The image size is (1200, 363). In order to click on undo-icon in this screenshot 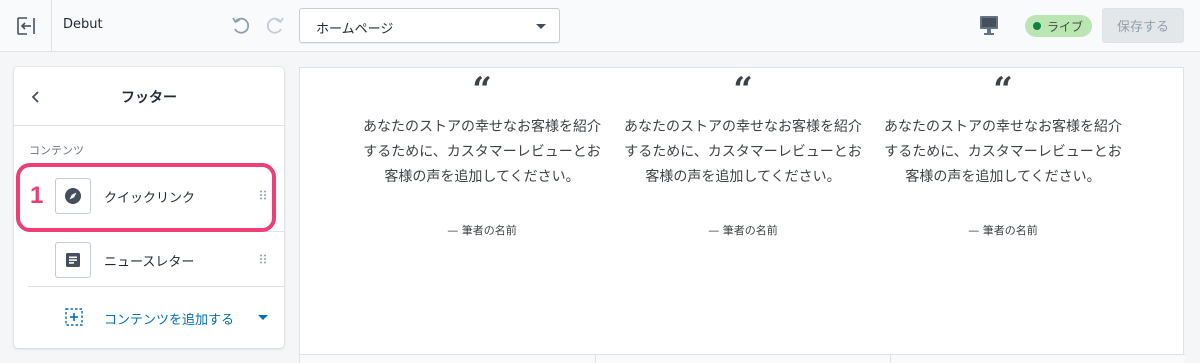, I will do `click(241, 25)`.